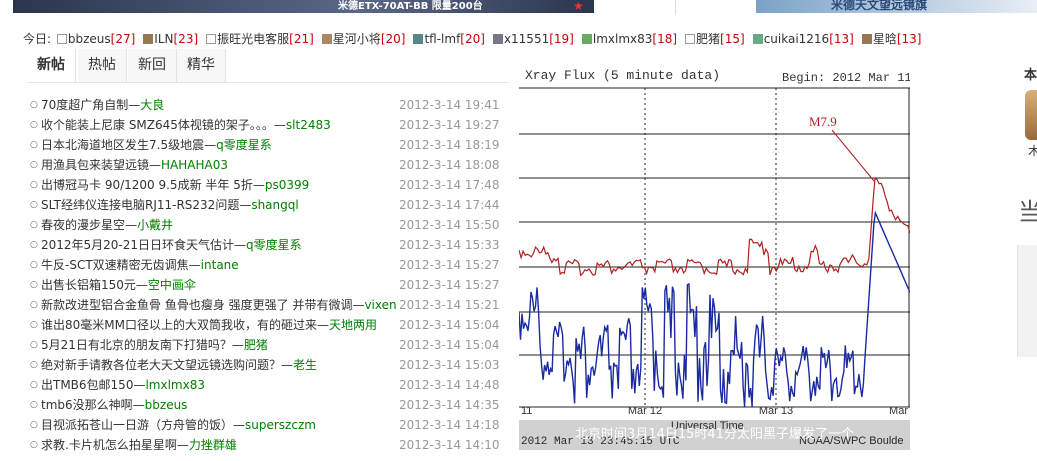 The image size is (1037, 461). What do you see at coordinates (896, 6) in the screenshot?
I see `top-banner-ad-right: 米德天文望远镜旗` at bounding box center [896, 6].